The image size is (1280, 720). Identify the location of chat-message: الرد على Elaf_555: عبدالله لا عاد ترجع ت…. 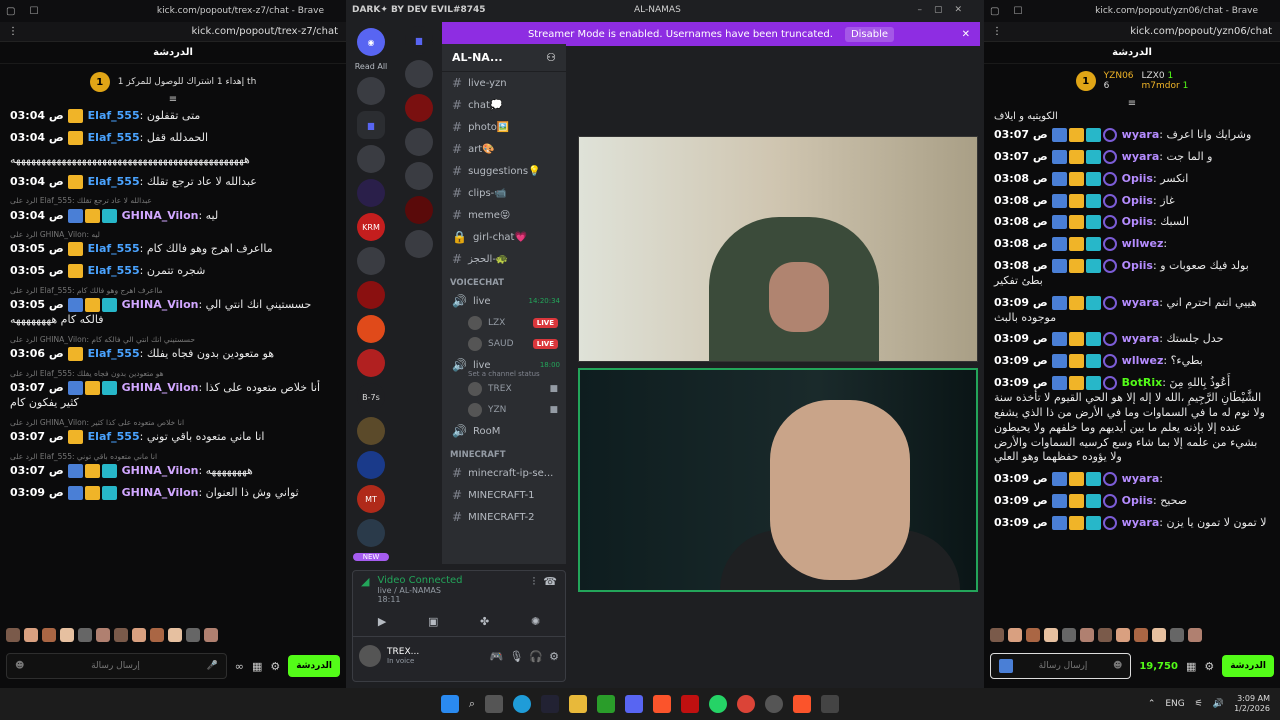
(173, 209).